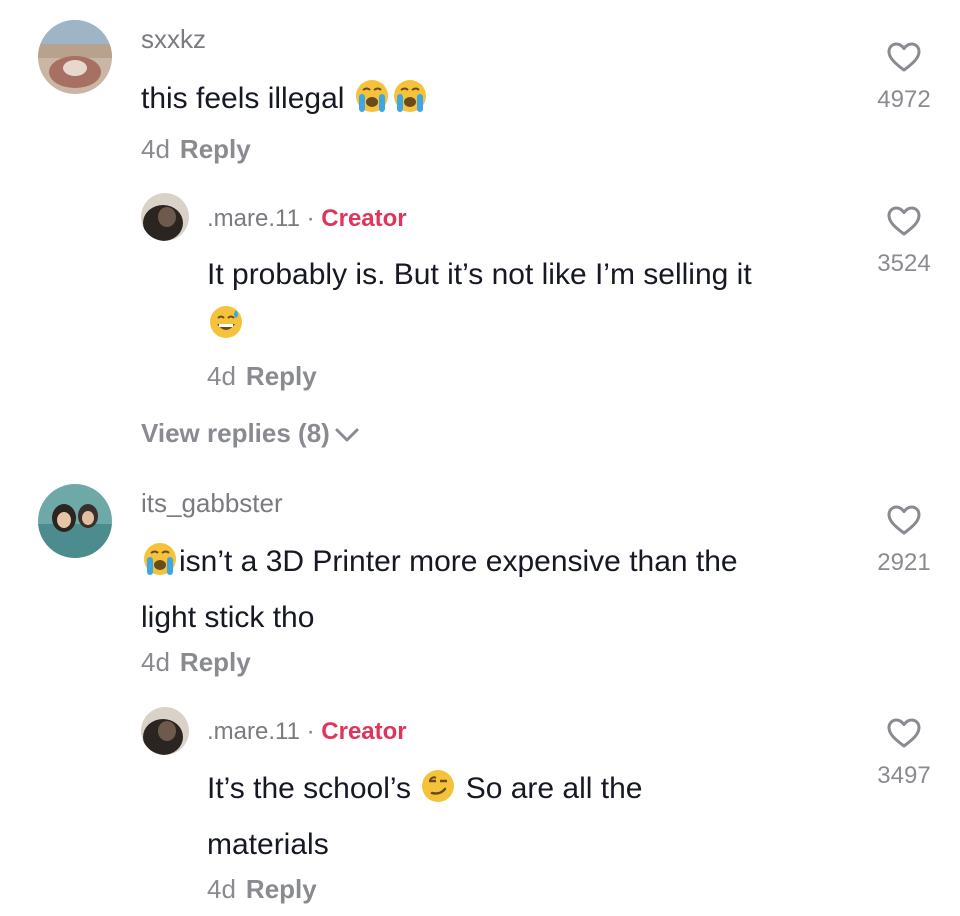 This screenshot has height=916, width=960. I want to click on reply-text-part2: So are all the, so click(554, 788).